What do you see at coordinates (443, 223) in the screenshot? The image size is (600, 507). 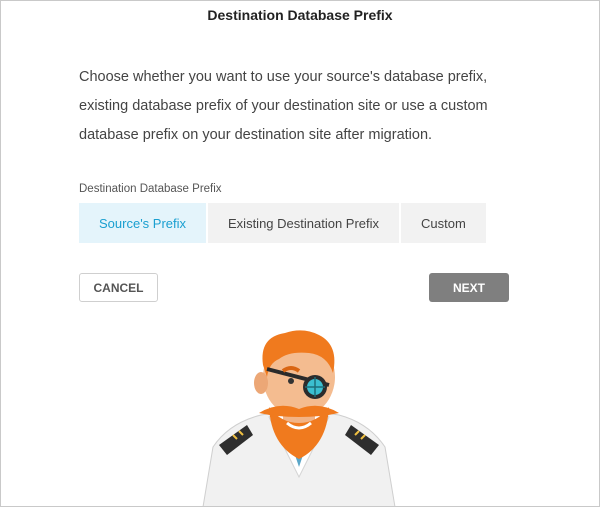 I see `option-custom-prefix: Custom` at bounding box center [443, 223].